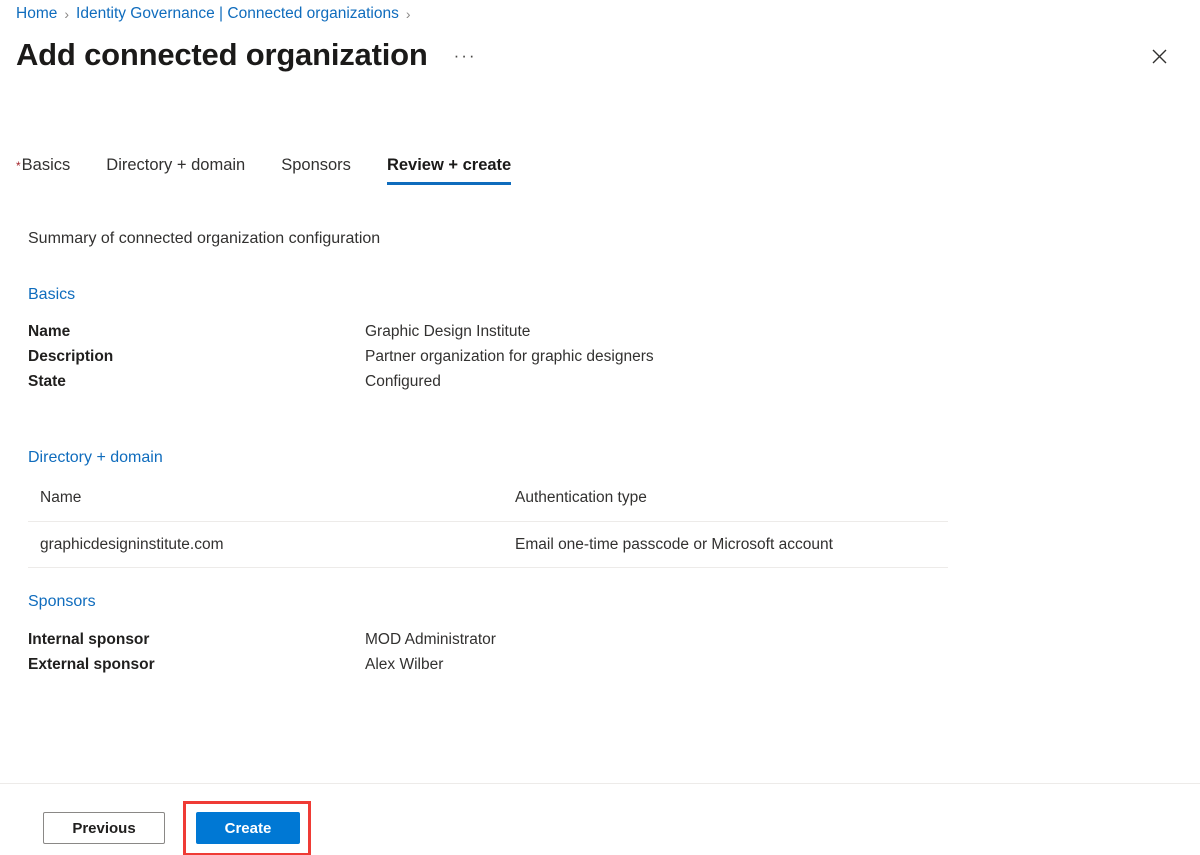 The height and width of the screenshot is (855, 1200). I want to click on sponsors-value-internal: MOD Administrator, so click(430, 639).